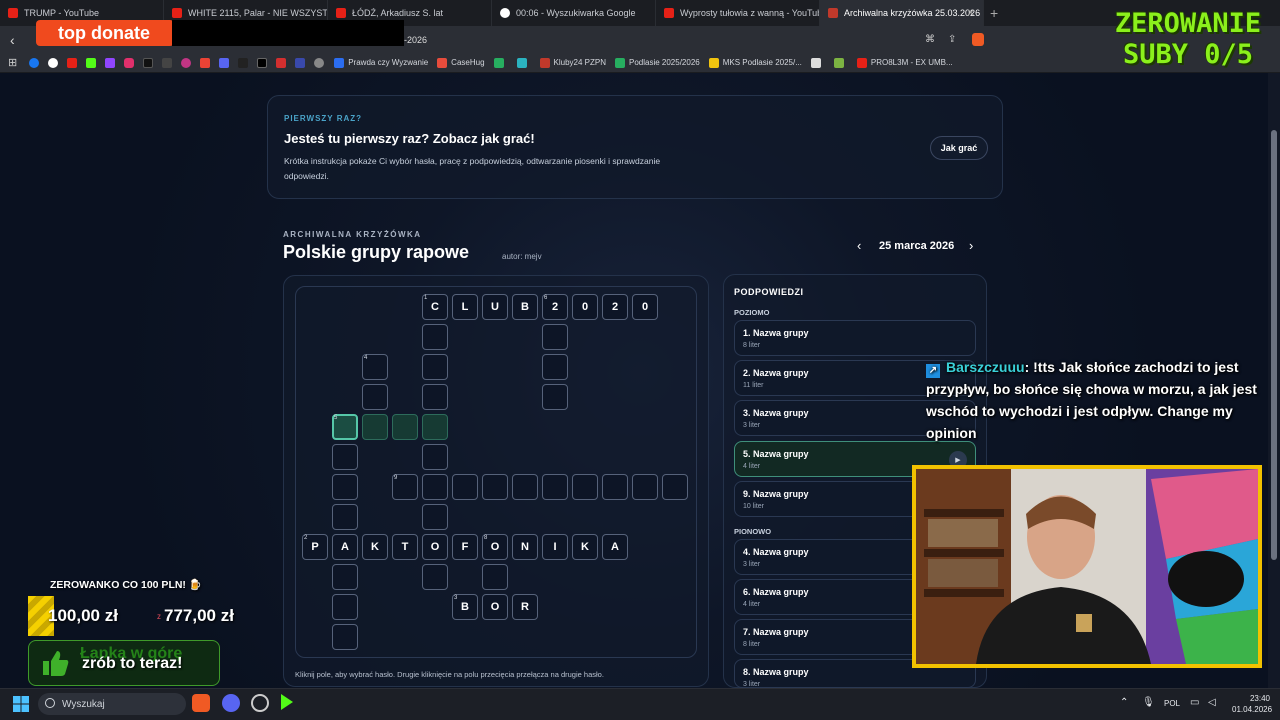 The height and width of the screenshot is (720, 1280). What do you see at coordinates (129, 62) in the screenshot?
I see `instagram-icon` at bounding box center [129, 62].